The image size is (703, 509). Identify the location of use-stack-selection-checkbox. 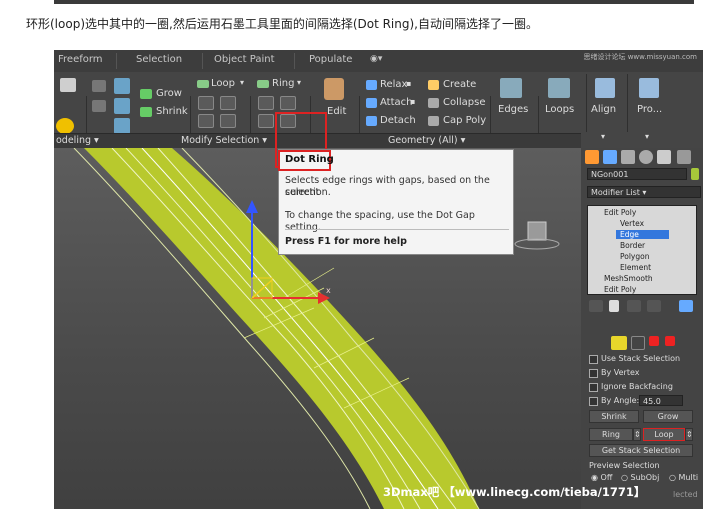
(593, 359).